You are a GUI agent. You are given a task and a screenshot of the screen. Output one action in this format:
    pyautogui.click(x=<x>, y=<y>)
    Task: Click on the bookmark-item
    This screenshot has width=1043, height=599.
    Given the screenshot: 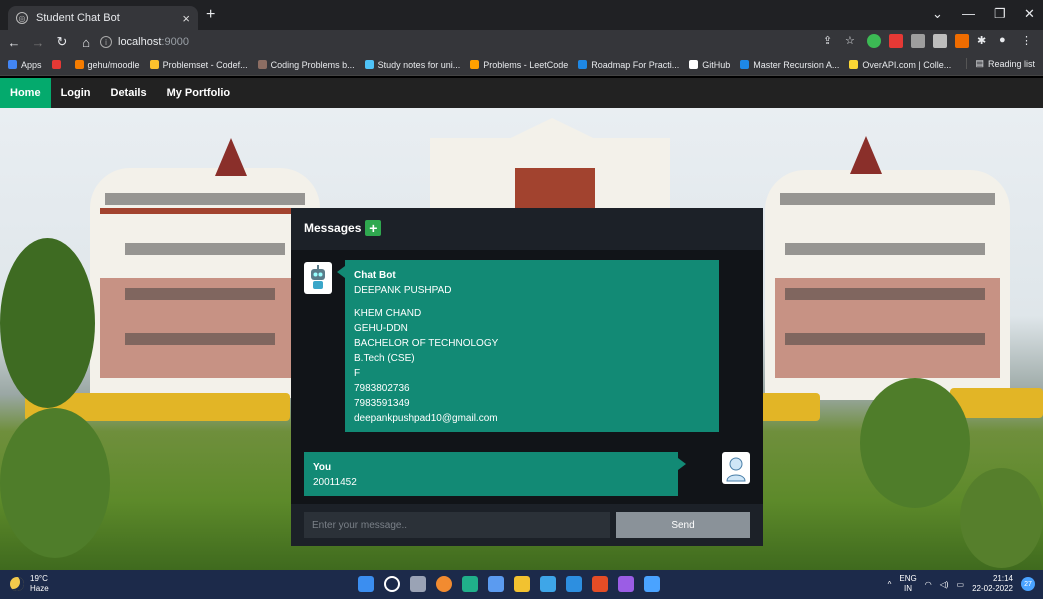 What is the action you would take?
    pyautogui.click(x=58, y=64)
    